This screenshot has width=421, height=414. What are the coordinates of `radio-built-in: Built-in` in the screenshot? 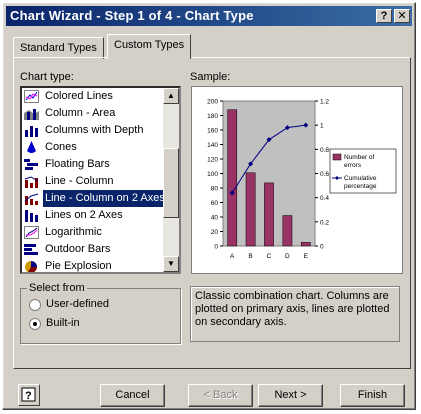 It's located at (99, 324).